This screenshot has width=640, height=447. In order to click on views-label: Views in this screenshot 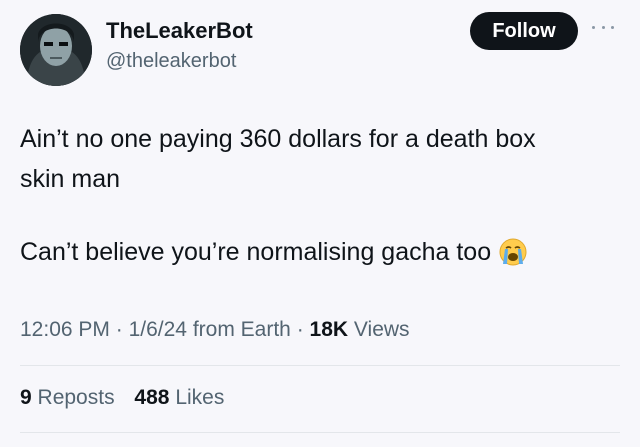, I will do `click(381, 329)`.